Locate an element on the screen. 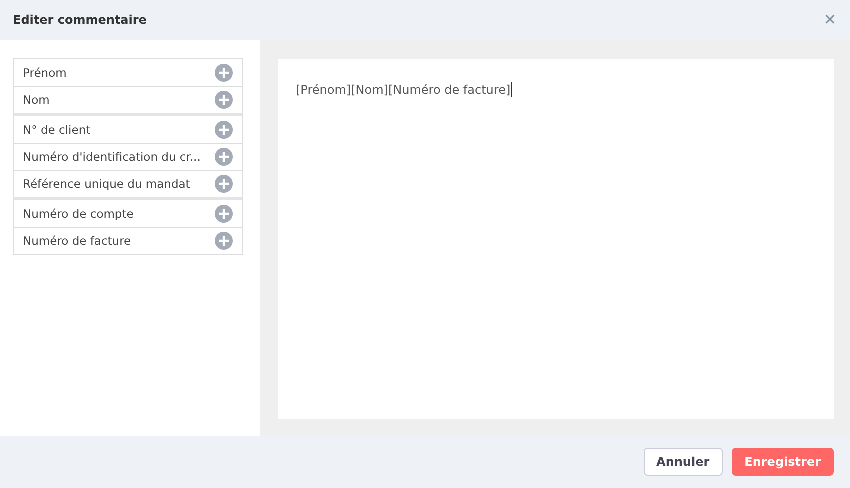  field-label: Numéro de compte is located at coordinates (78, 213).